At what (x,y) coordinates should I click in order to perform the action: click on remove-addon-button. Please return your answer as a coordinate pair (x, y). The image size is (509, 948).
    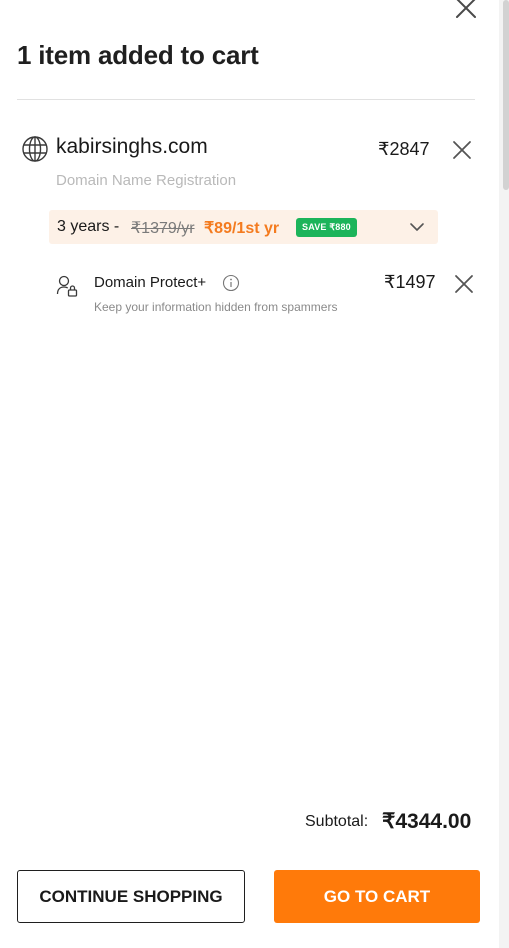
    Looking at the image, I should click on (464, 284).